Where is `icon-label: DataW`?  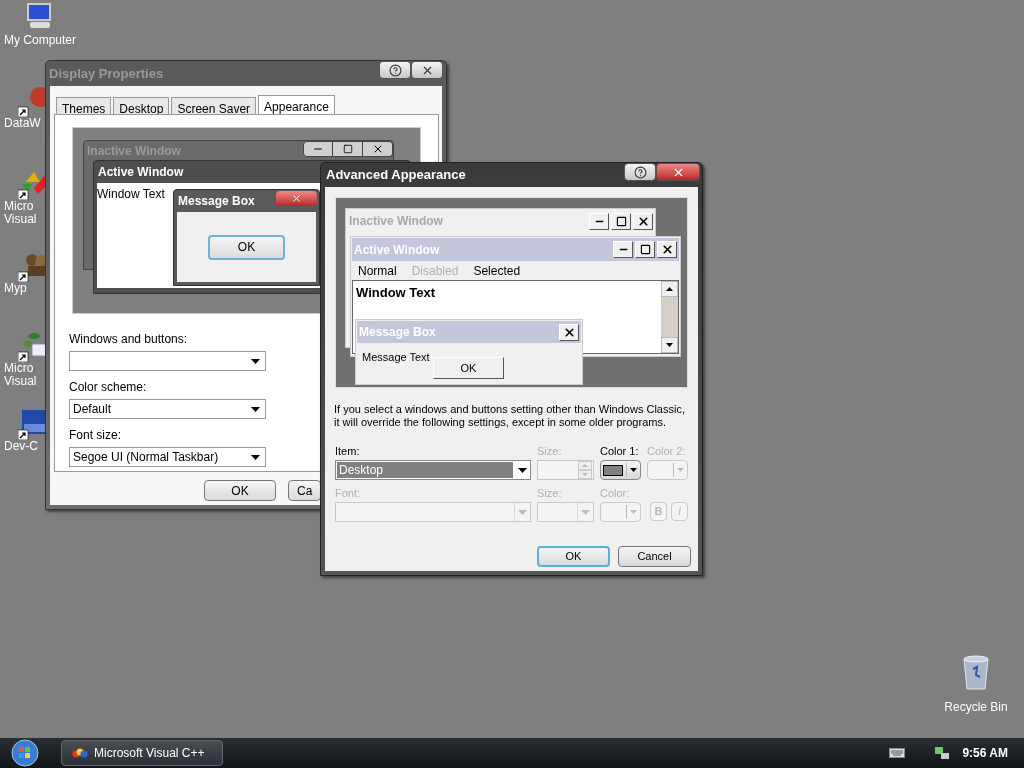 icon-label: DataW is located at coordinates (23, 123).